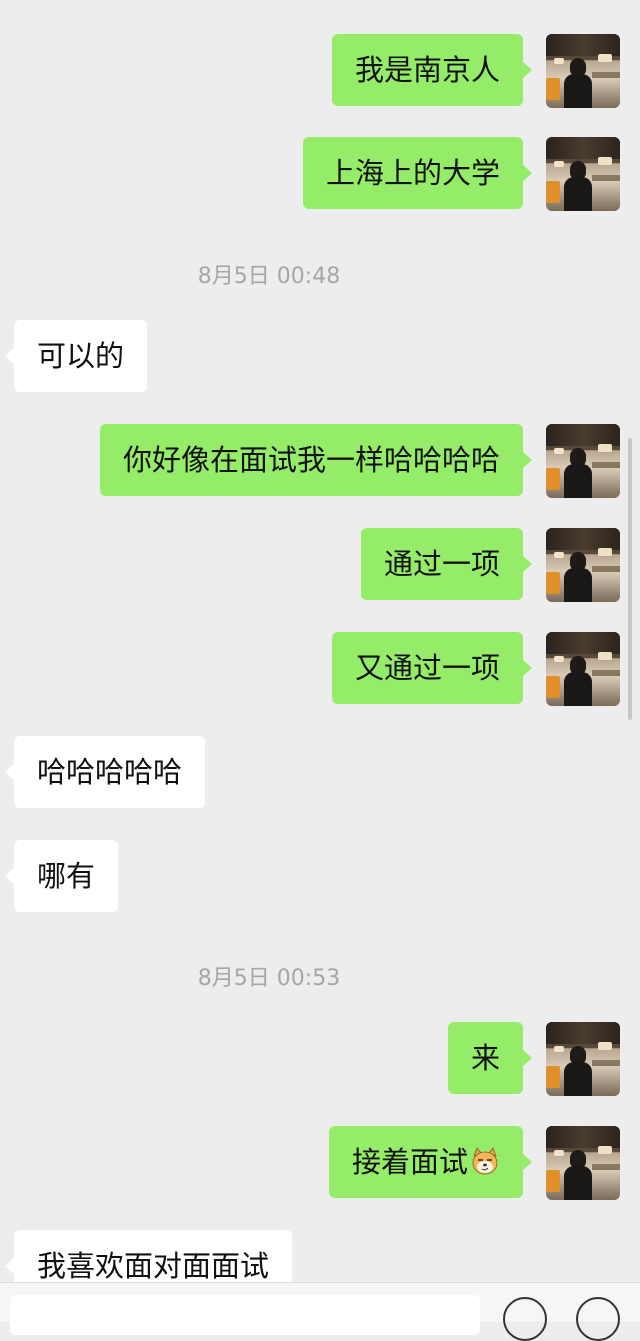  I want to click on timestamp: 8月5日 00:53, so click(269, 978).